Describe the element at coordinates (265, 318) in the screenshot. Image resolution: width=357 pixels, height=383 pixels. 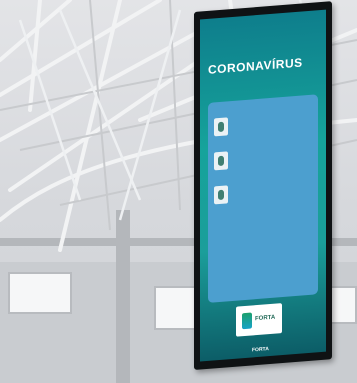
I see `forta-logo-text: FORTA` at that location.